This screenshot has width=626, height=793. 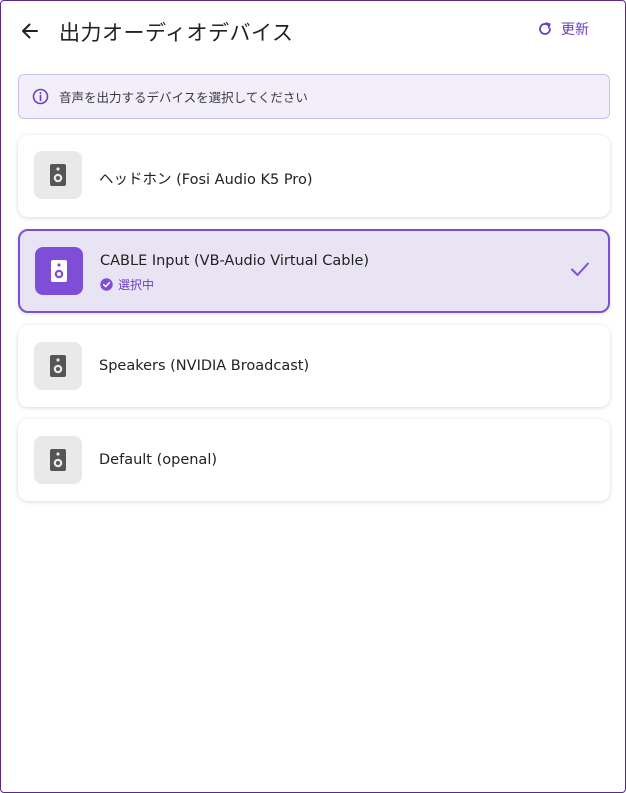 What do you see at coordinates (314, 96) in the screenshot?
I see `info-banner: 音声を出力するデバイスを選択してください` at bounding box center [314, 96].